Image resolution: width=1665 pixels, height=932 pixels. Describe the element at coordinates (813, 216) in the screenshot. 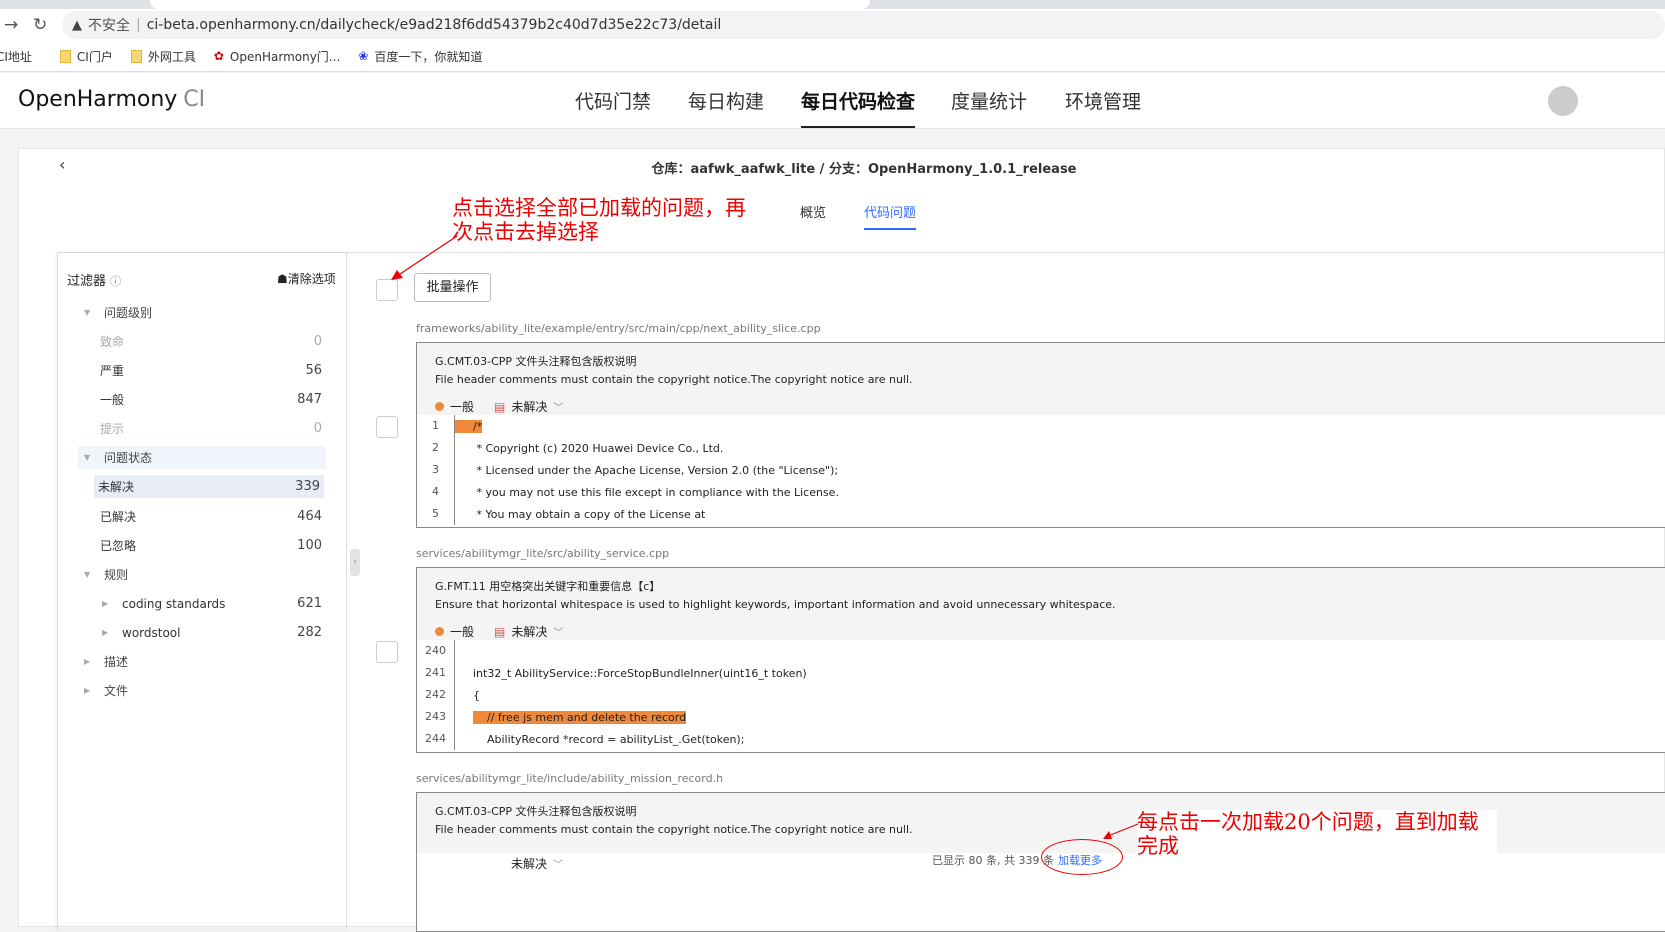

I see `tab-overview: 概览` at that location.